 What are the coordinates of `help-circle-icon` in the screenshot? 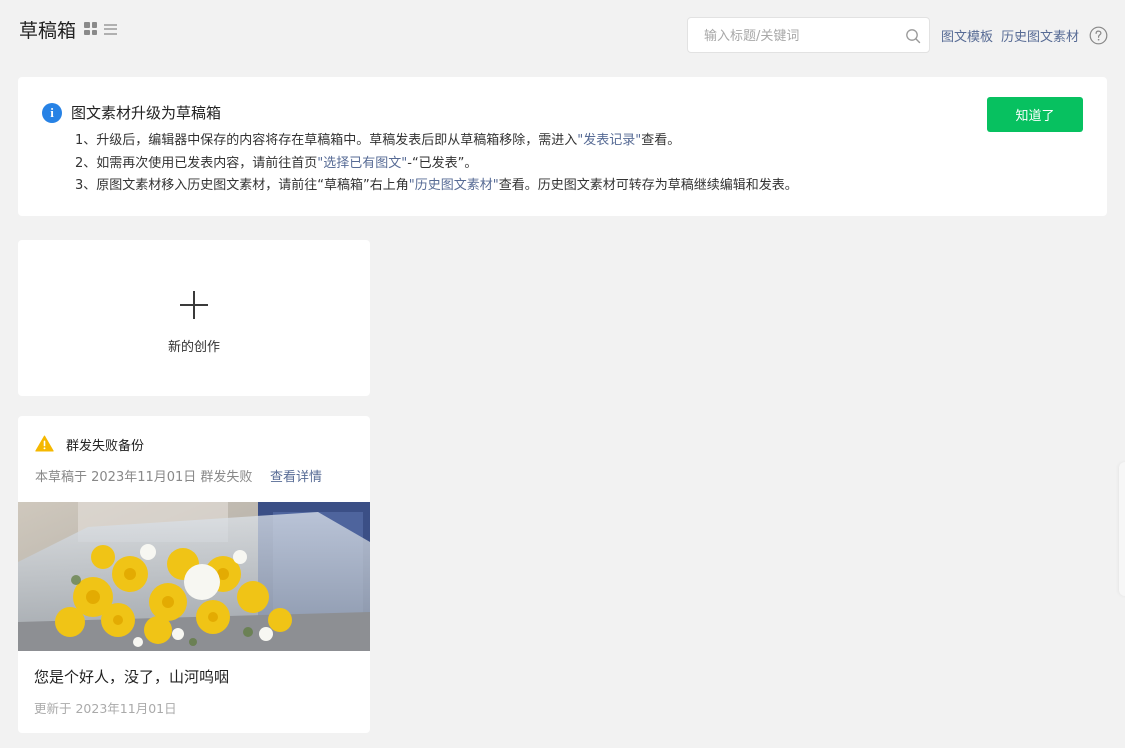 It's located at (1098, 35).